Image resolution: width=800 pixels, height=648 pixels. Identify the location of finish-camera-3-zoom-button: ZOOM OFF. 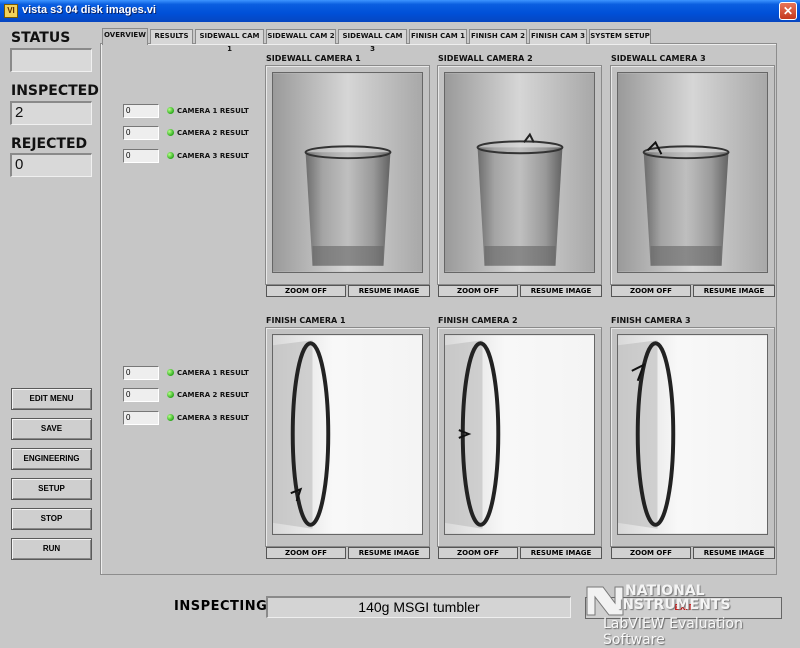
(651, 553).